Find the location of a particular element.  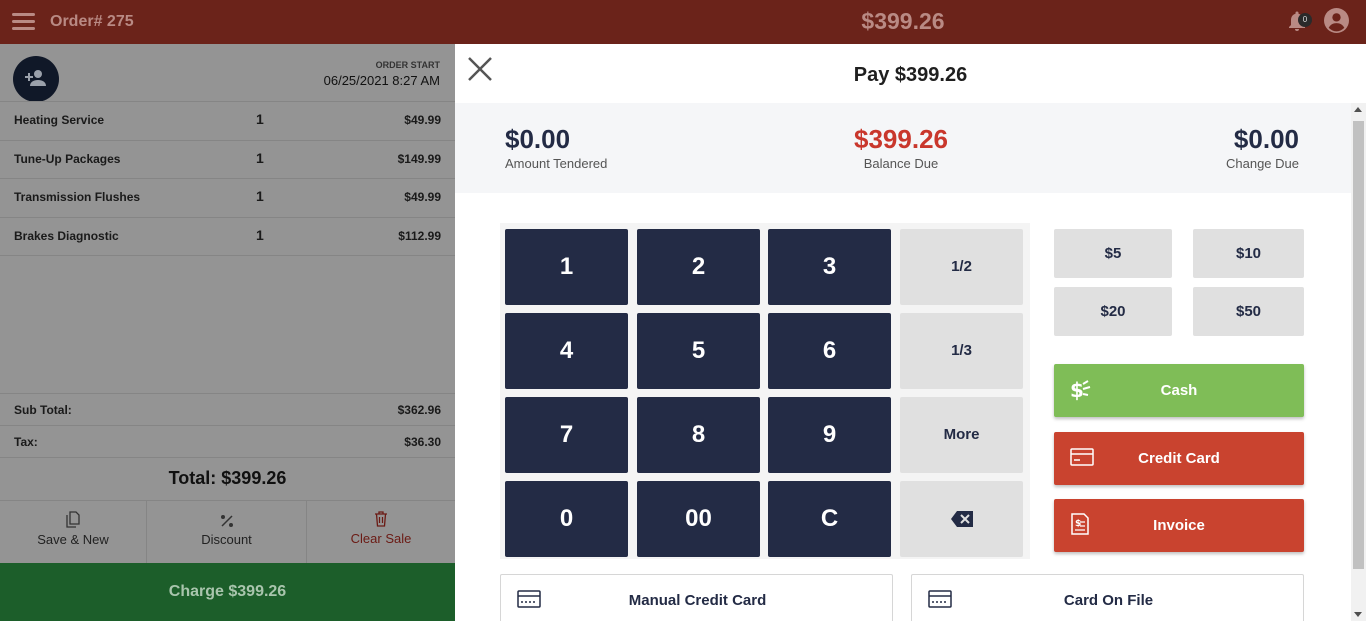

clear-sale-button: Clear Sale is located at coordinates (381, 532).